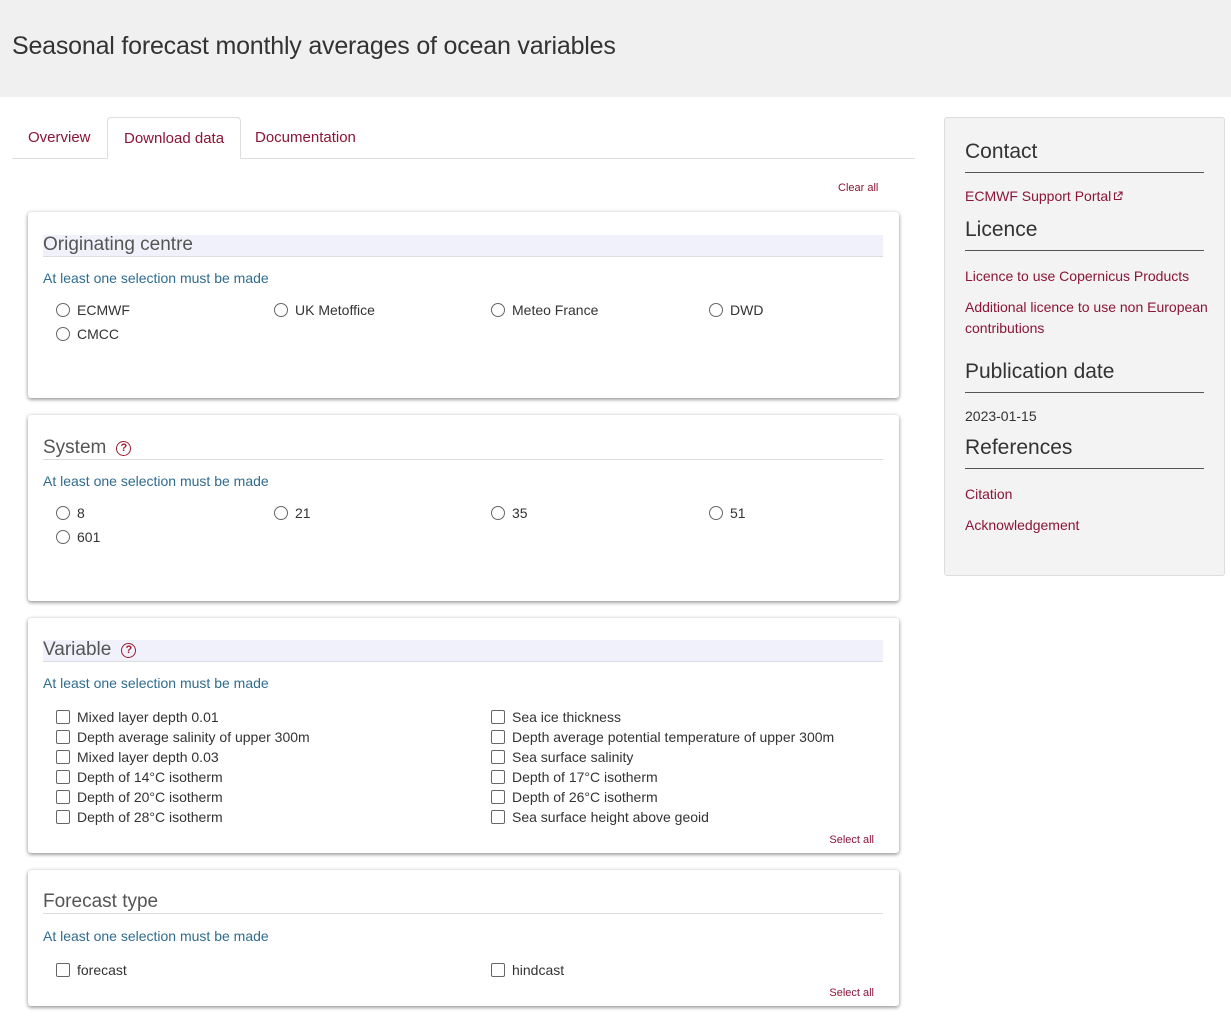 The width and height of the screenshot is (1231, 1016). What do you see at coordinates (463, 449) in the screenshot?
I see `system-title: System?` at bounding box center [463, 449].